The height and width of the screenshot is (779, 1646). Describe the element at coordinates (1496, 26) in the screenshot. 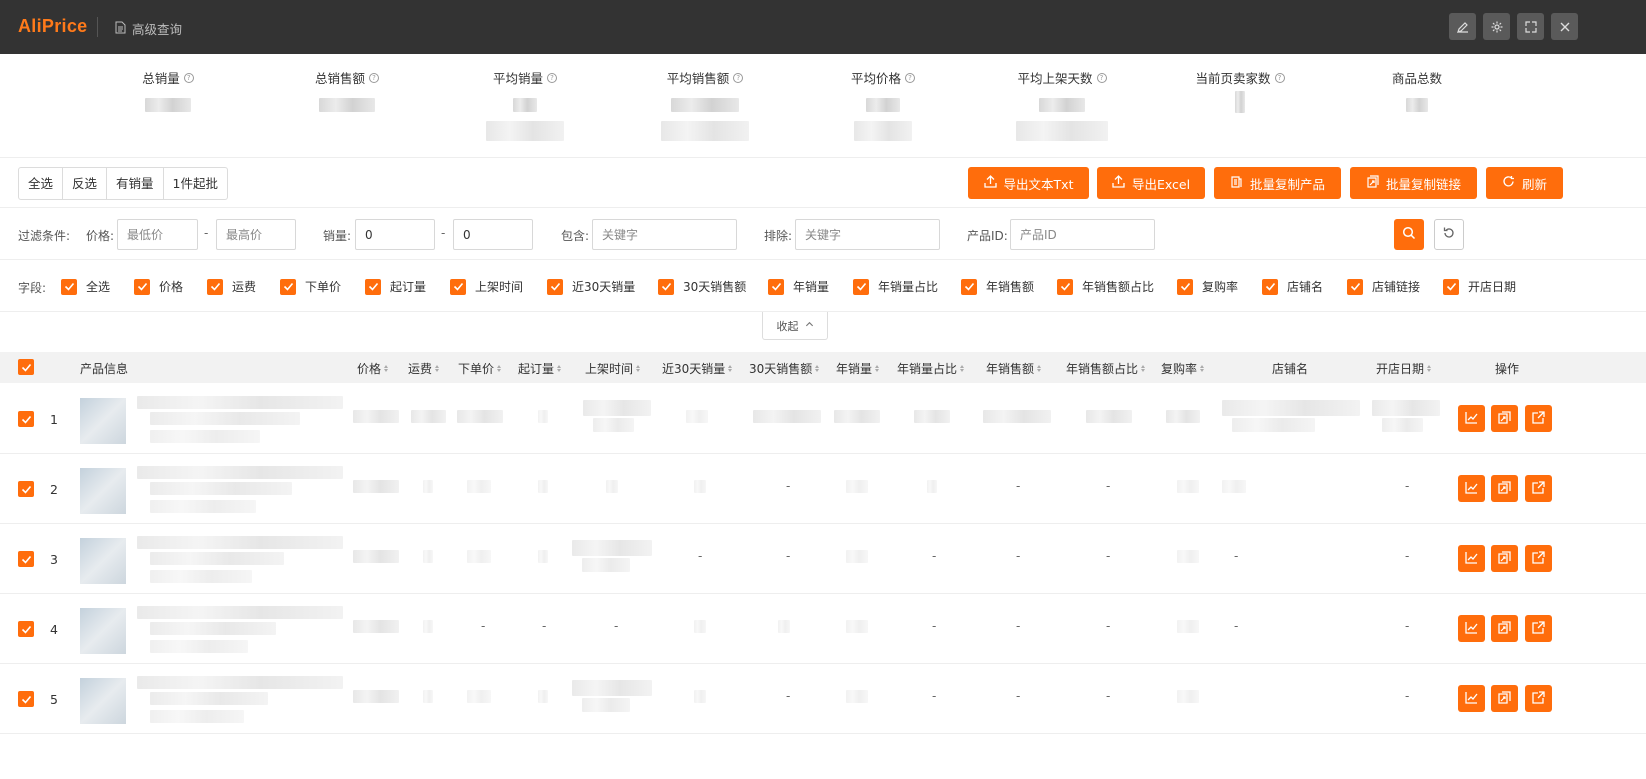

I see `settings-icon` at that location.